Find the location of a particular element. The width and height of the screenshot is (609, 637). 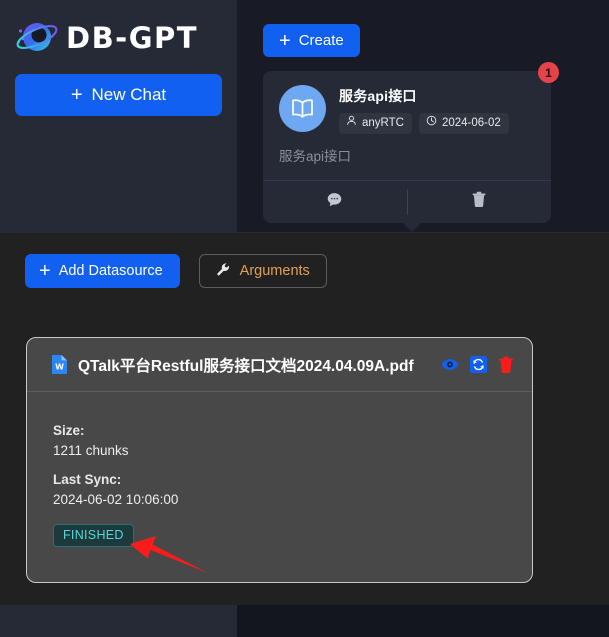

date-tag: 2024-06-02 is located at coordinates (463, 123).